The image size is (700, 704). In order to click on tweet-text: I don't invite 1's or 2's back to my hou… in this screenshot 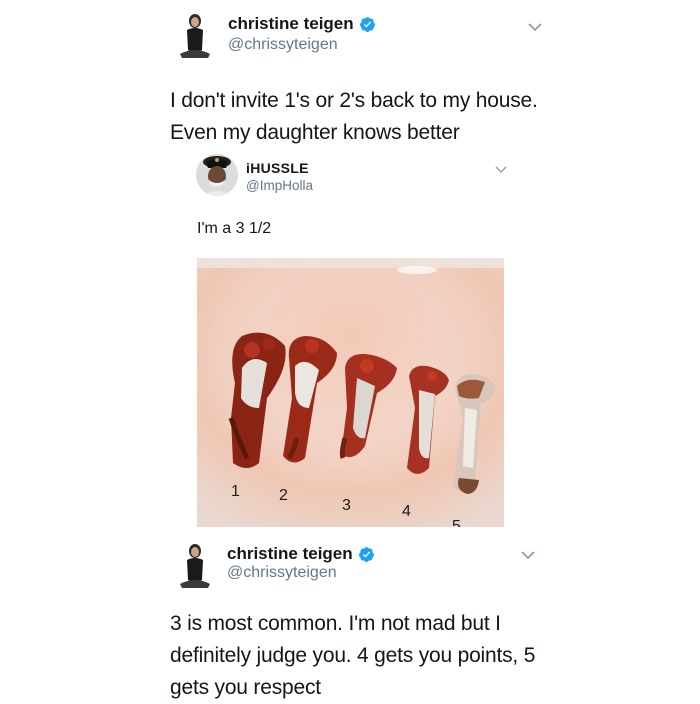, I will do `click(354, 117)`.